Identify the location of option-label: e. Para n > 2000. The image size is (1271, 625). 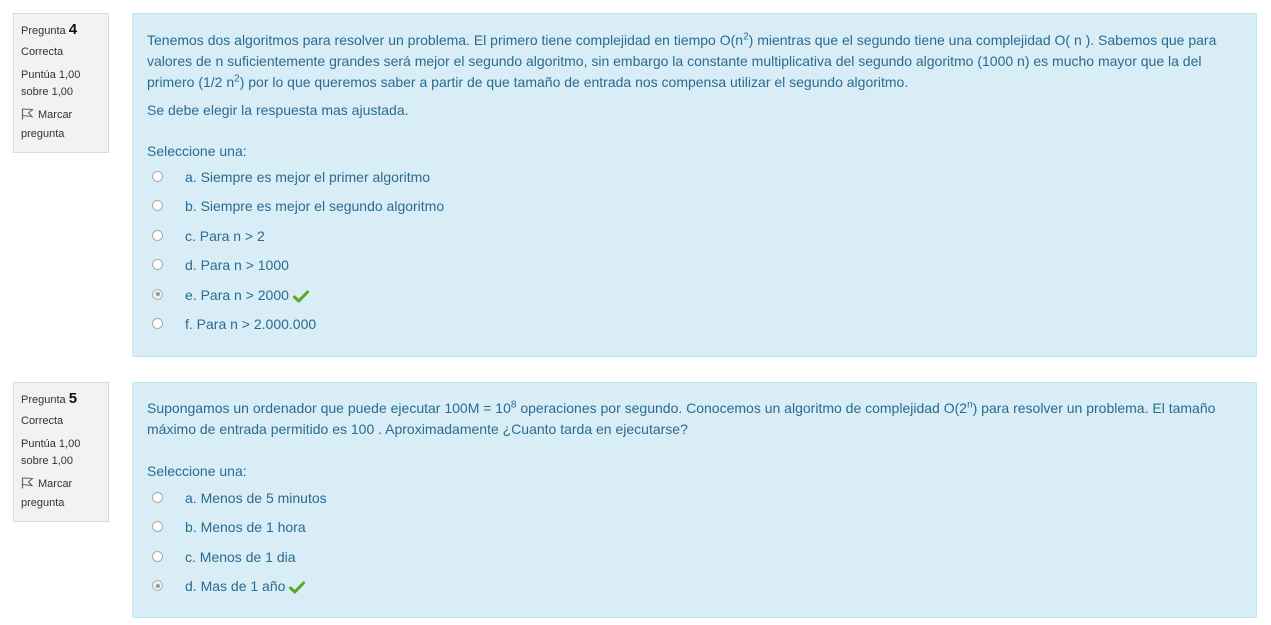
(237, 294).